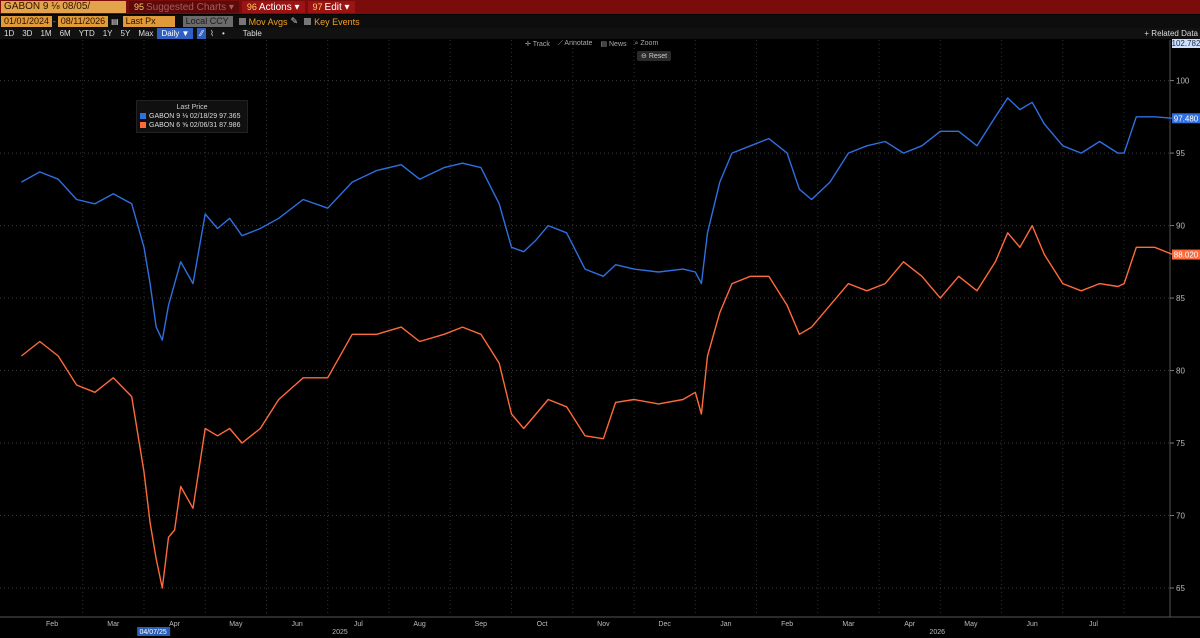 The height and width of the screenshot is (638, 1200). What do you see at coordinates (1186, 43) in the screenshot?
I see `top-badge: 102.782` at bounding box center [1186, 43].